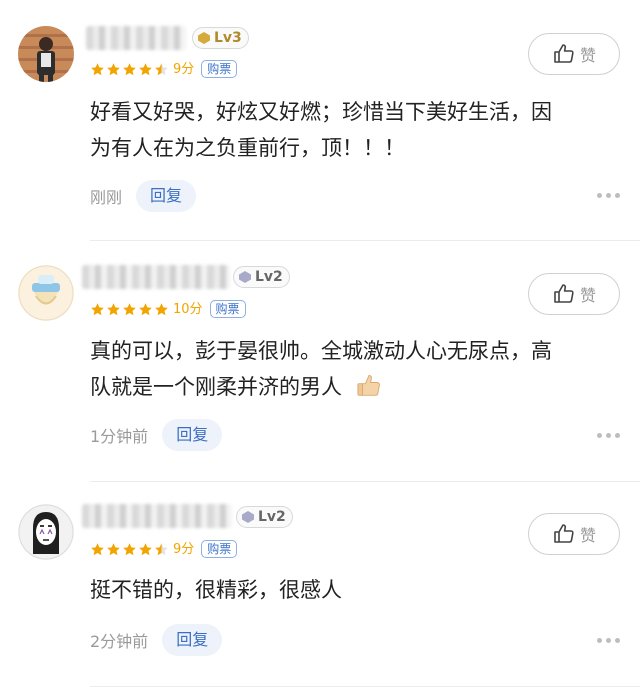  I want to click on comment-meta: 刚刚 回复, so click(143, 196).